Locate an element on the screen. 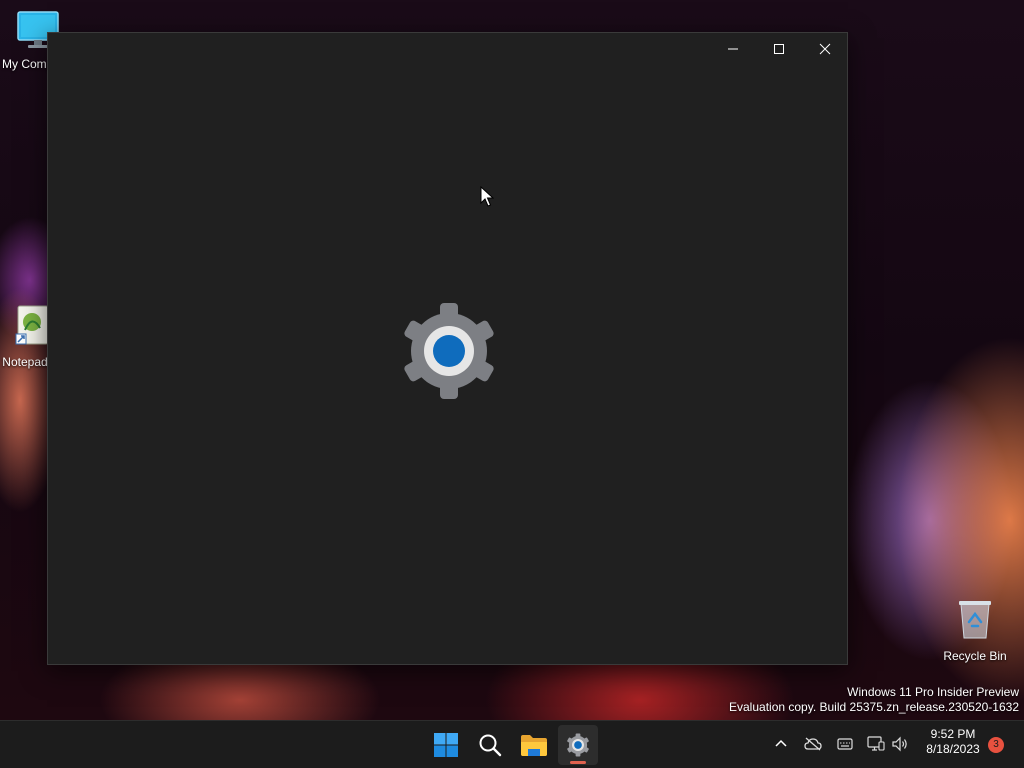  minimize-icon is located at coordinates (733, 49).